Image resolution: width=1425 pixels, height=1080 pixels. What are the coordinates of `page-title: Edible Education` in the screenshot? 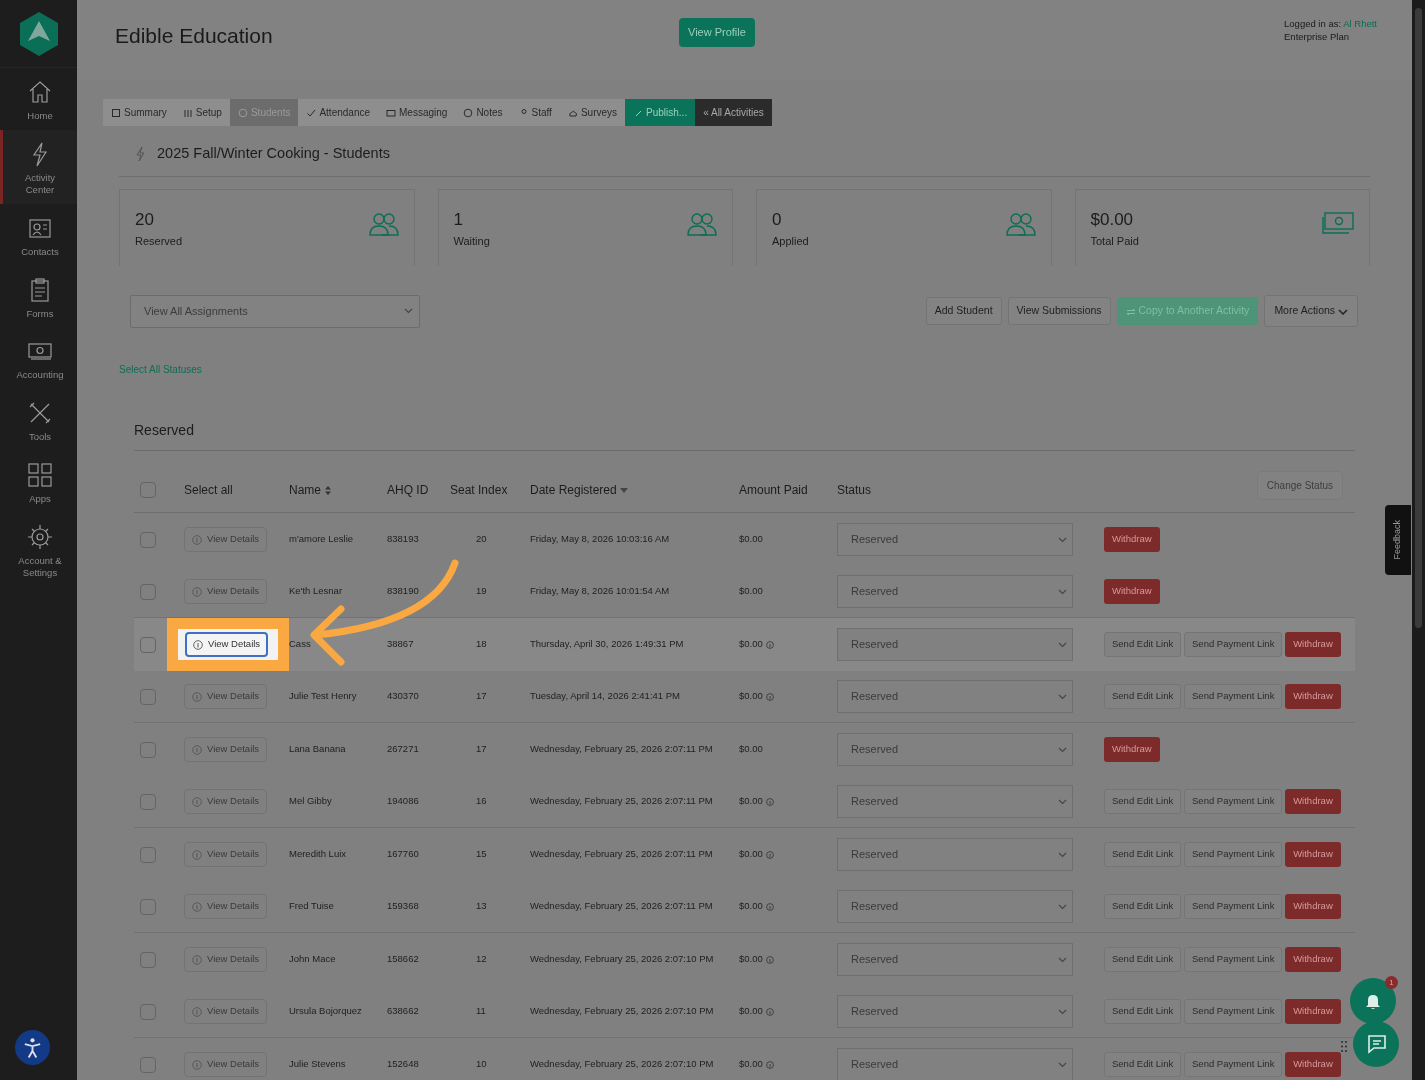 It's located at (194, 36).